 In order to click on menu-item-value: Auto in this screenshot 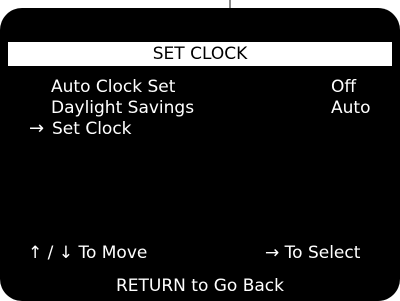, I will do `click(351, 108)`.